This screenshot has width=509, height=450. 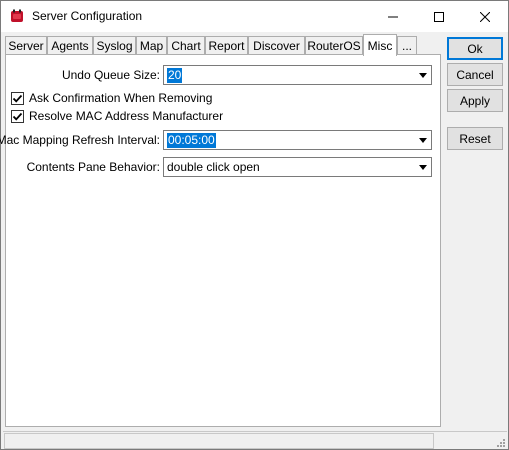 I want to click on cancel-button: Cancel, so click(x=475, y=74).